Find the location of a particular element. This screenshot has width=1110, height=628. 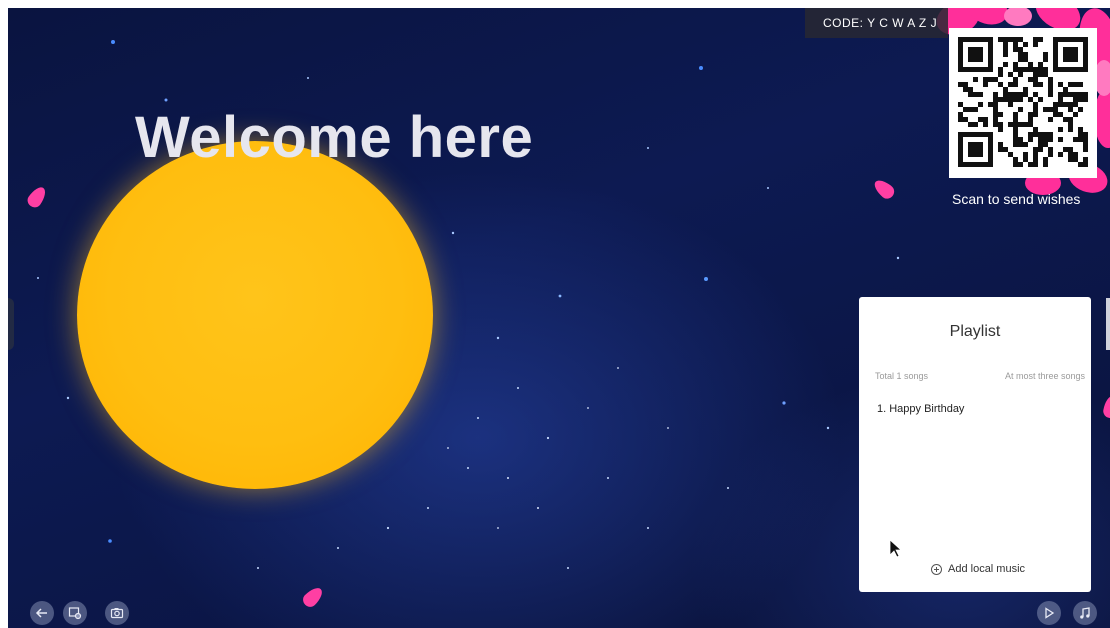

music-button is located at coordinates (1085, 613).